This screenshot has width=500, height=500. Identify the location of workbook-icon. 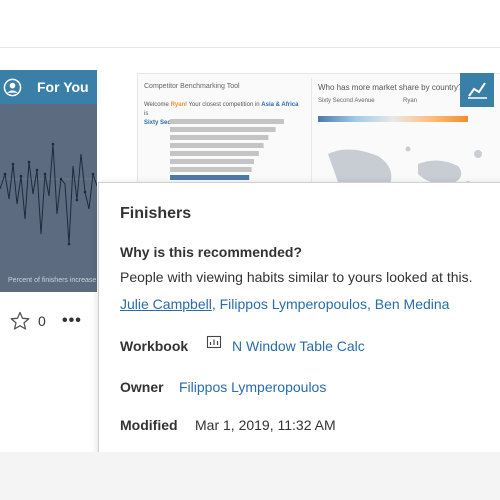
(214, 342).